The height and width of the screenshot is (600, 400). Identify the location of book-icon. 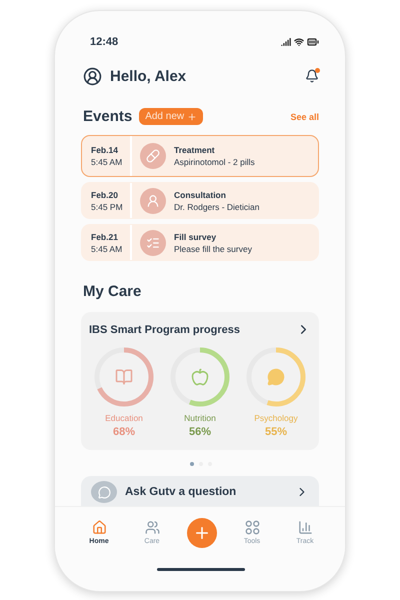
(124, 377).